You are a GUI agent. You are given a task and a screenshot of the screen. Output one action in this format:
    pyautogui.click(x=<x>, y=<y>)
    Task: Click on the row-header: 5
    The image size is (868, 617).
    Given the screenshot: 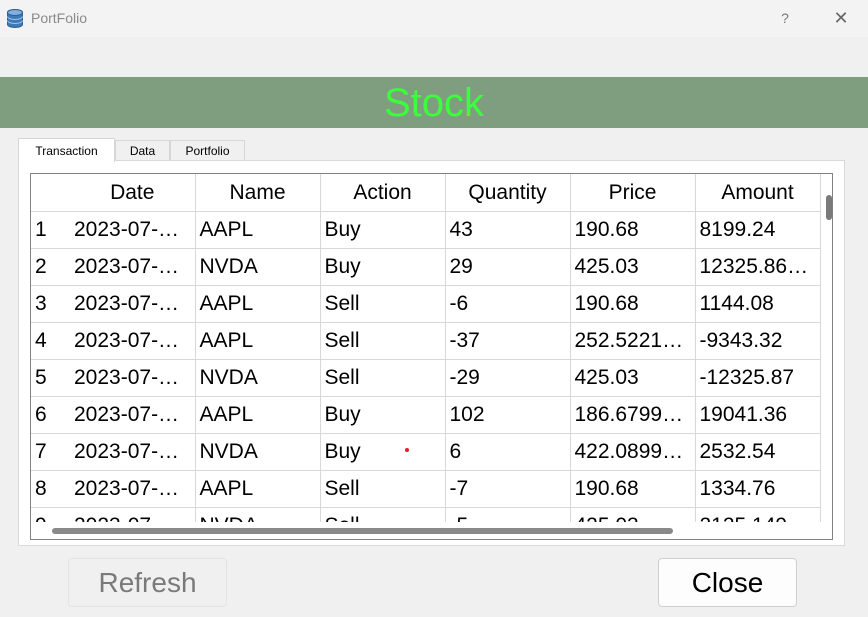 What is the action you would take?
    pyautogui.click(x=50, y=378)
    